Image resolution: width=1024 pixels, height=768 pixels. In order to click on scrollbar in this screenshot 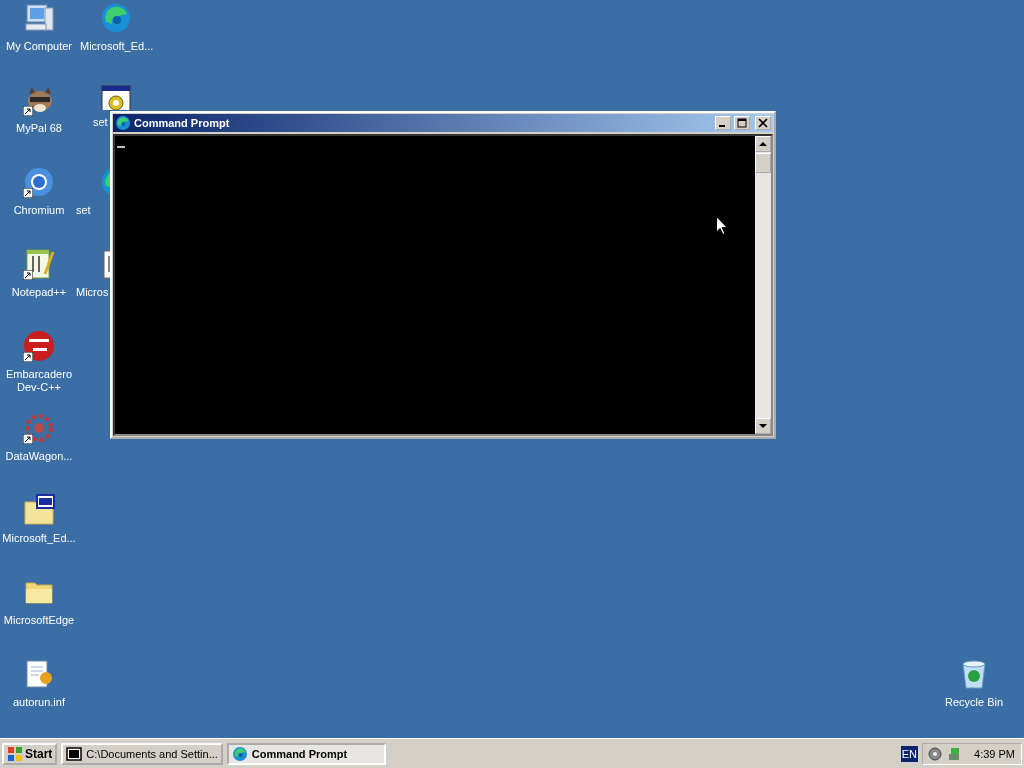, I will do `click(763, 285)`.